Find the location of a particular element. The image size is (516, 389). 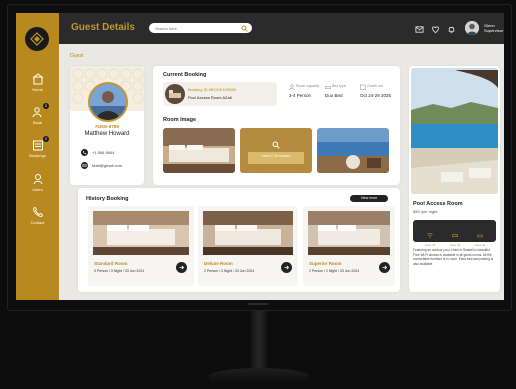

user-info: Glenn Supervisor is located at coordinates (493, 28).